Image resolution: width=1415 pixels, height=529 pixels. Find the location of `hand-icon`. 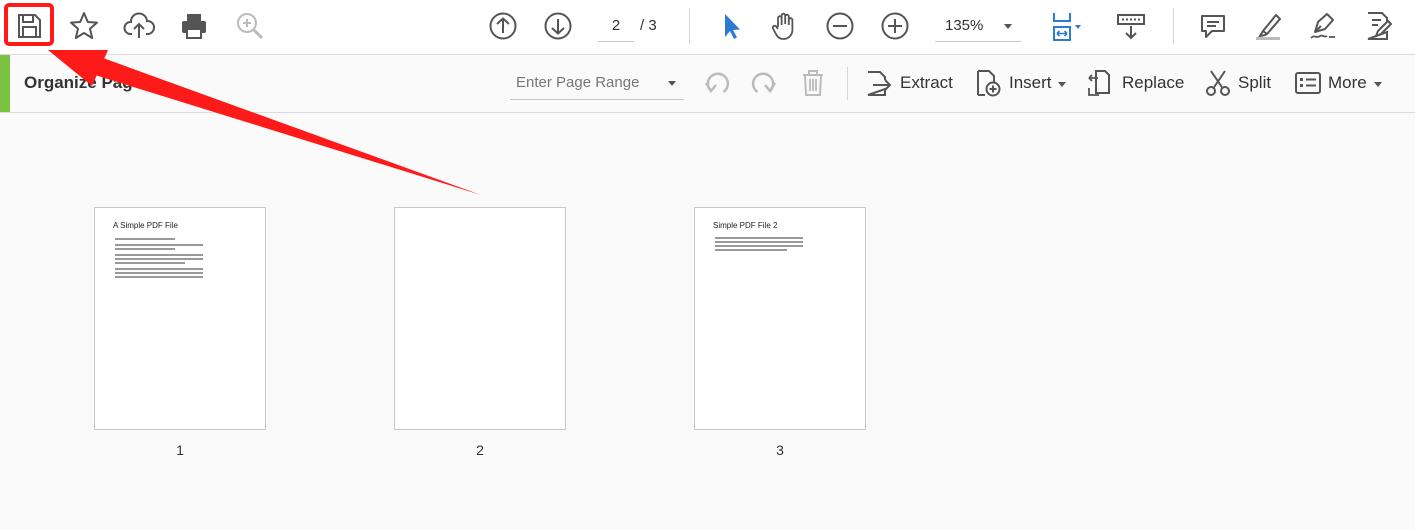

hand-icon is located at coordinates (782, 26).